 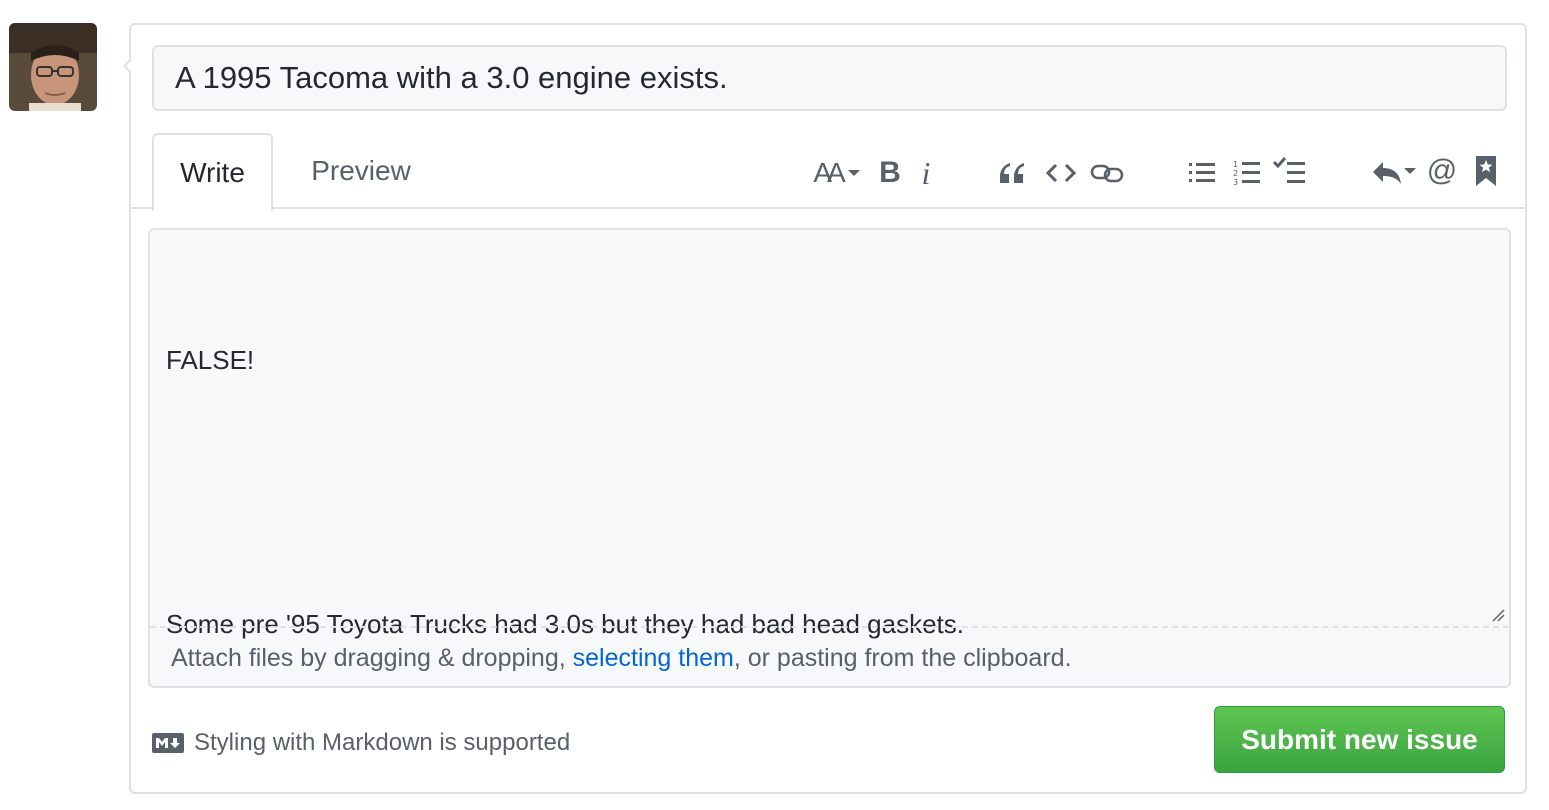 What do you see at coordinates (1486, 171) in the screenshot?
I see `bookmark-icon` at bounding box center [1486, 171].